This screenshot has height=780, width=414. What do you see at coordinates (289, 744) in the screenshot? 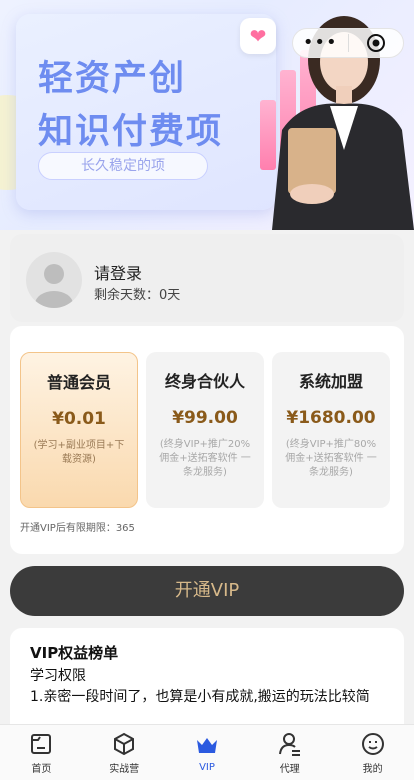
I see `user-agent-icon` at bounding box center [289, 744].